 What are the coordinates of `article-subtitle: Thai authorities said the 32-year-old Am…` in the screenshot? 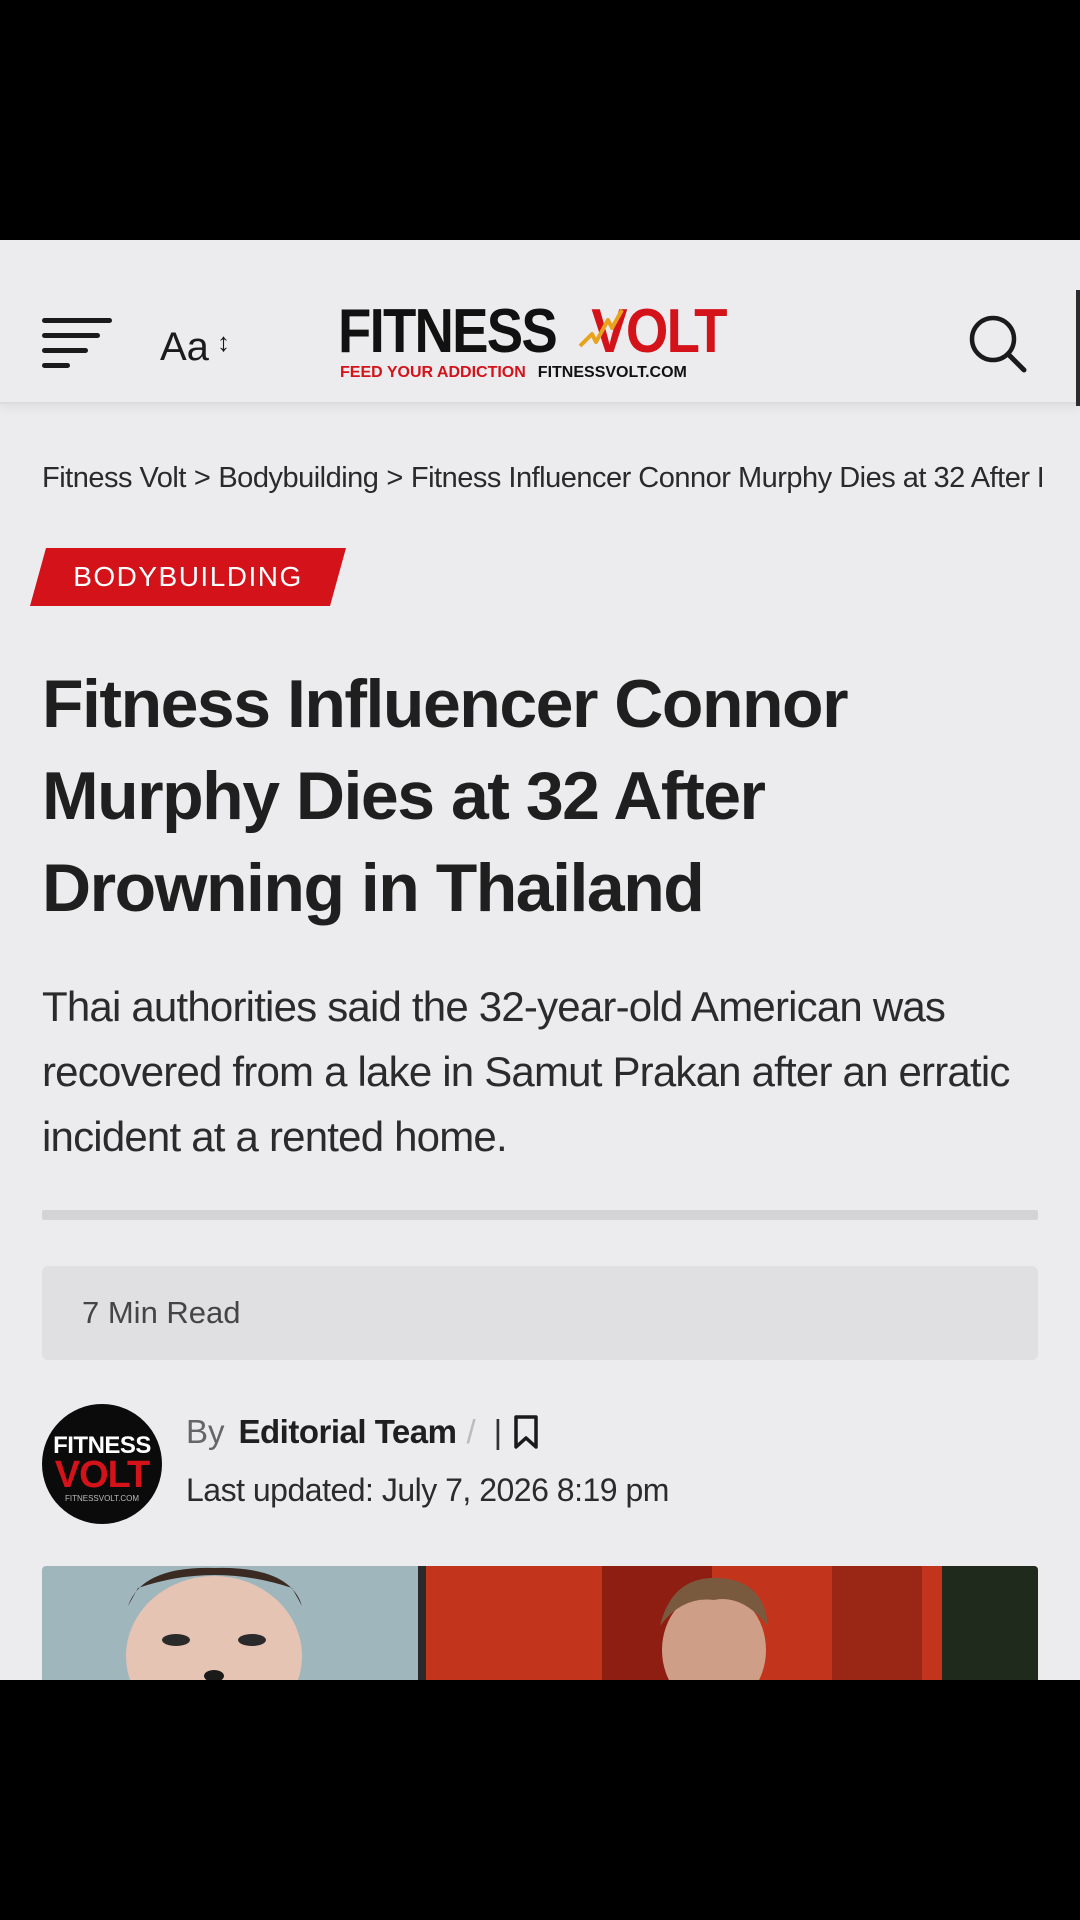 It's located at (526, 1071).